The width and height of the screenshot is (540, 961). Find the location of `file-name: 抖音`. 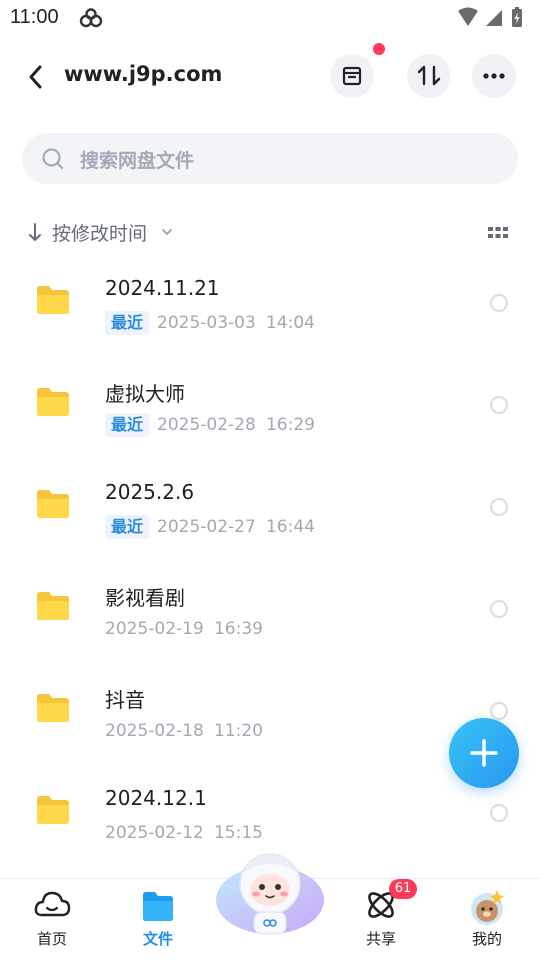

file-name: 抖音 is located at coordinates (125, 700).